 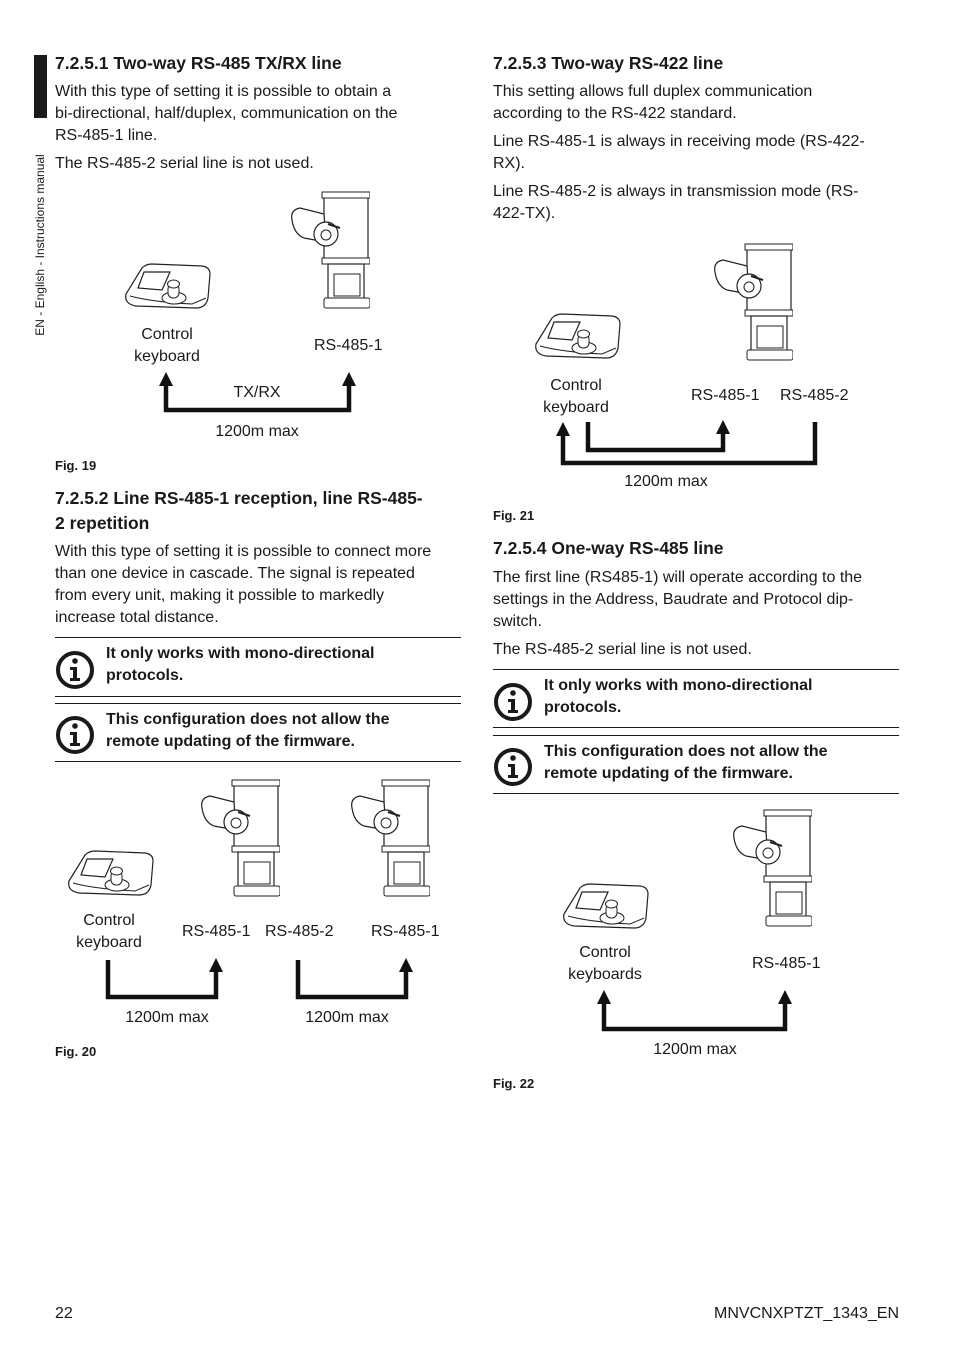 I want to click on distance-label: 1200m max, so click(x=695, y=1049).